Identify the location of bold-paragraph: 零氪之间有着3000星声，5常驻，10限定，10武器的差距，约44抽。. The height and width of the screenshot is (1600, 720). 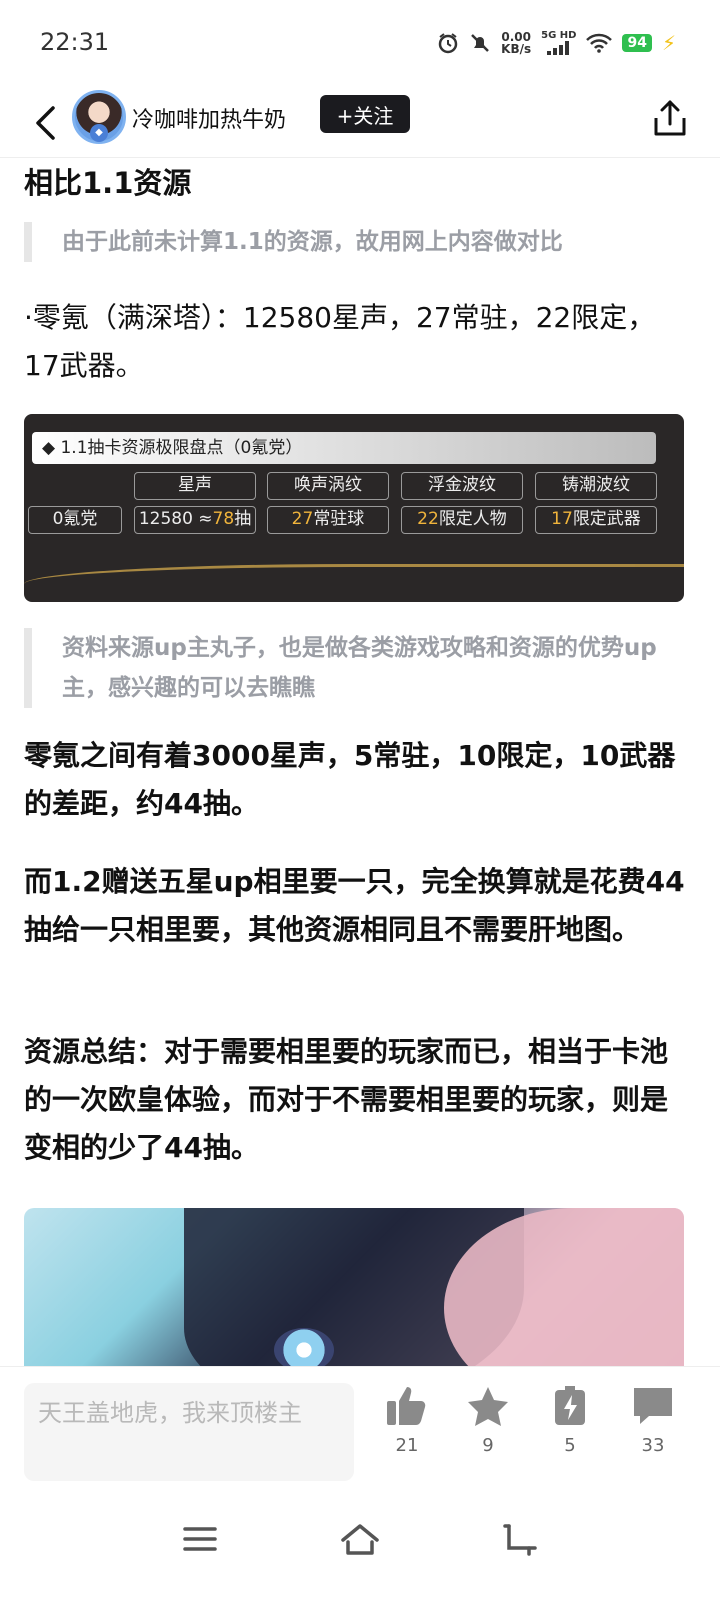
(350, 779).